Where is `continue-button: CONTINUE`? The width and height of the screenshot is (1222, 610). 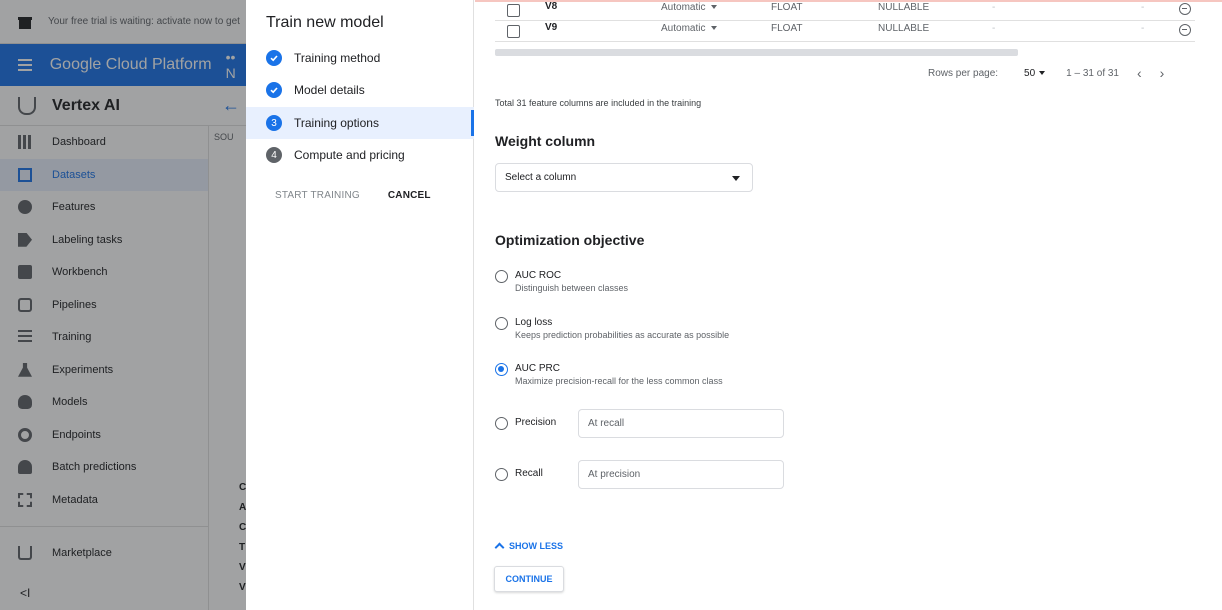 continue-button: CONTINUE is located at coordinates (529, 579).